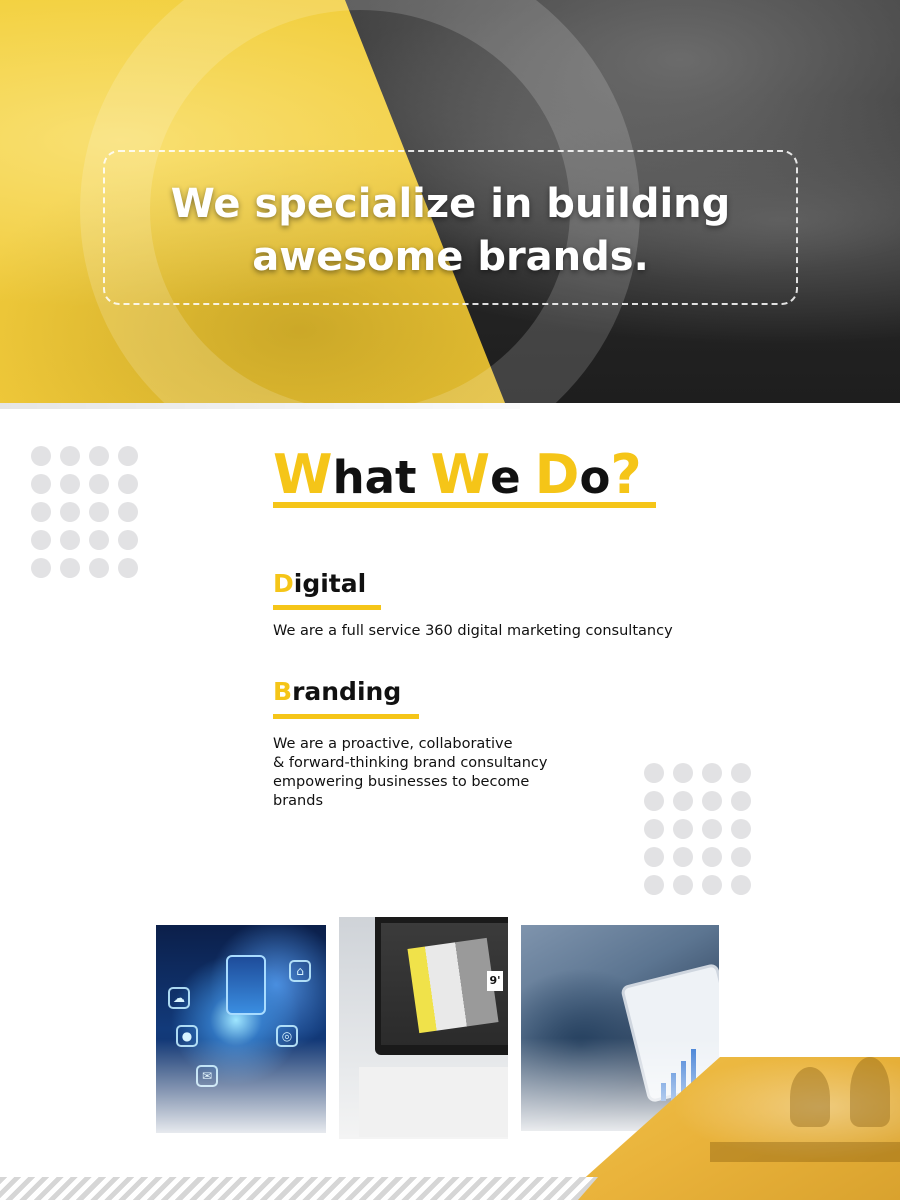  I want to click on title-part-hat: hat, so click(374, 477).